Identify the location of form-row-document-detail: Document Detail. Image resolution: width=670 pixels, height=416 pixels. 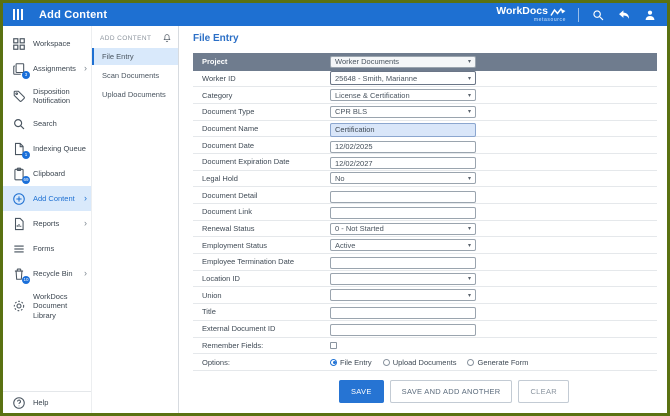
(425, 195).